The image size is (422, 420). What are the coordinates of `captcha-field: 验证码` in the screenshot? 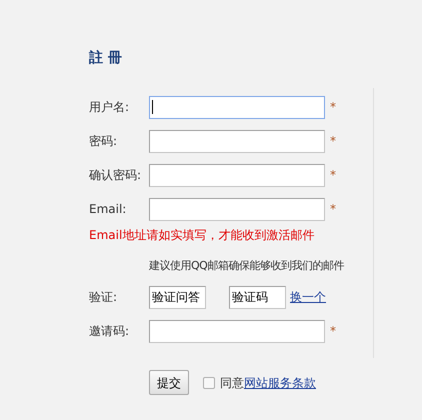 It's located at (257, 297).